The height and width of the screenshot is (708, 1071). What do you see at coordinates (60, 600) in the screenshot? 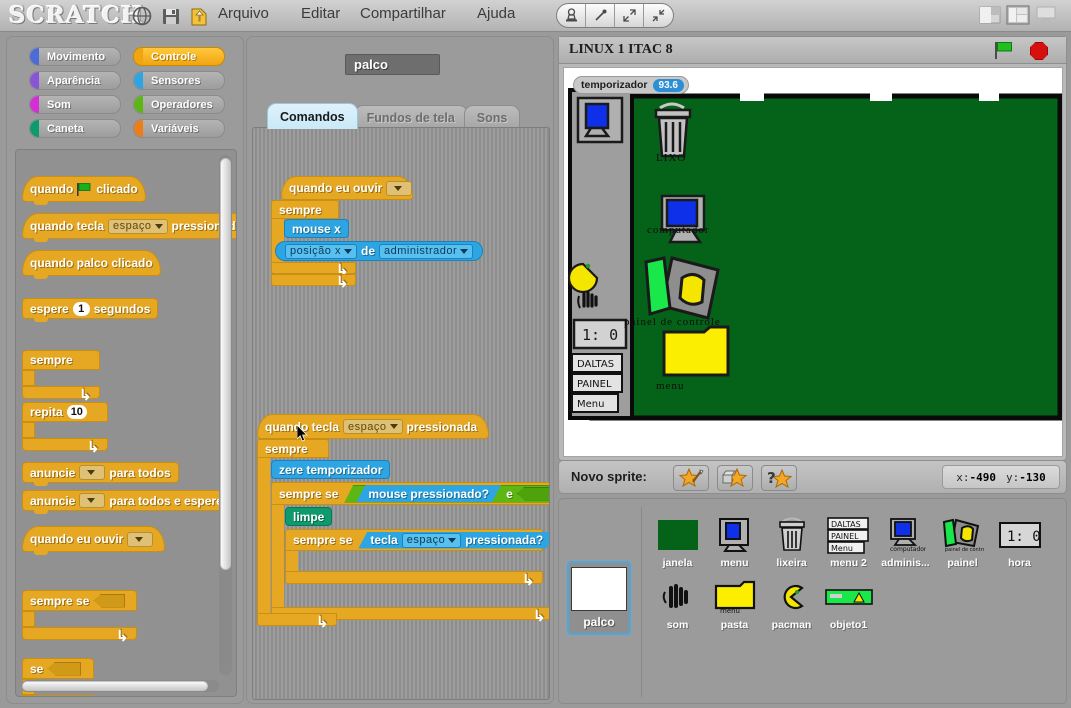
I see `block-text: sempre se` at bounding box center [60, 600].